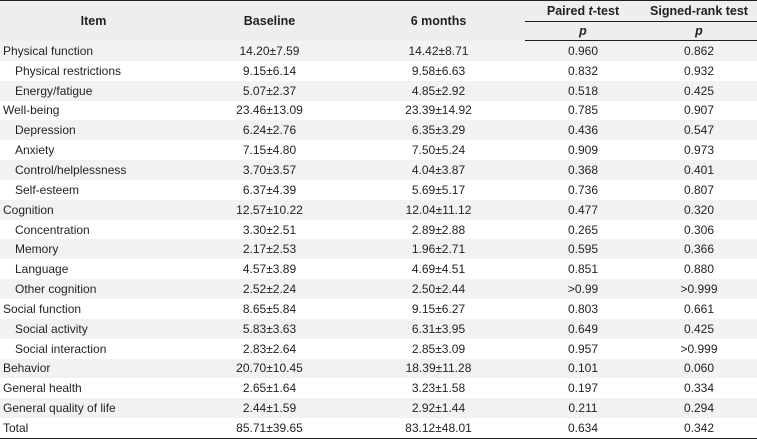  I want to click on row-baseline: 6.37±4.39, so click(269, 189).